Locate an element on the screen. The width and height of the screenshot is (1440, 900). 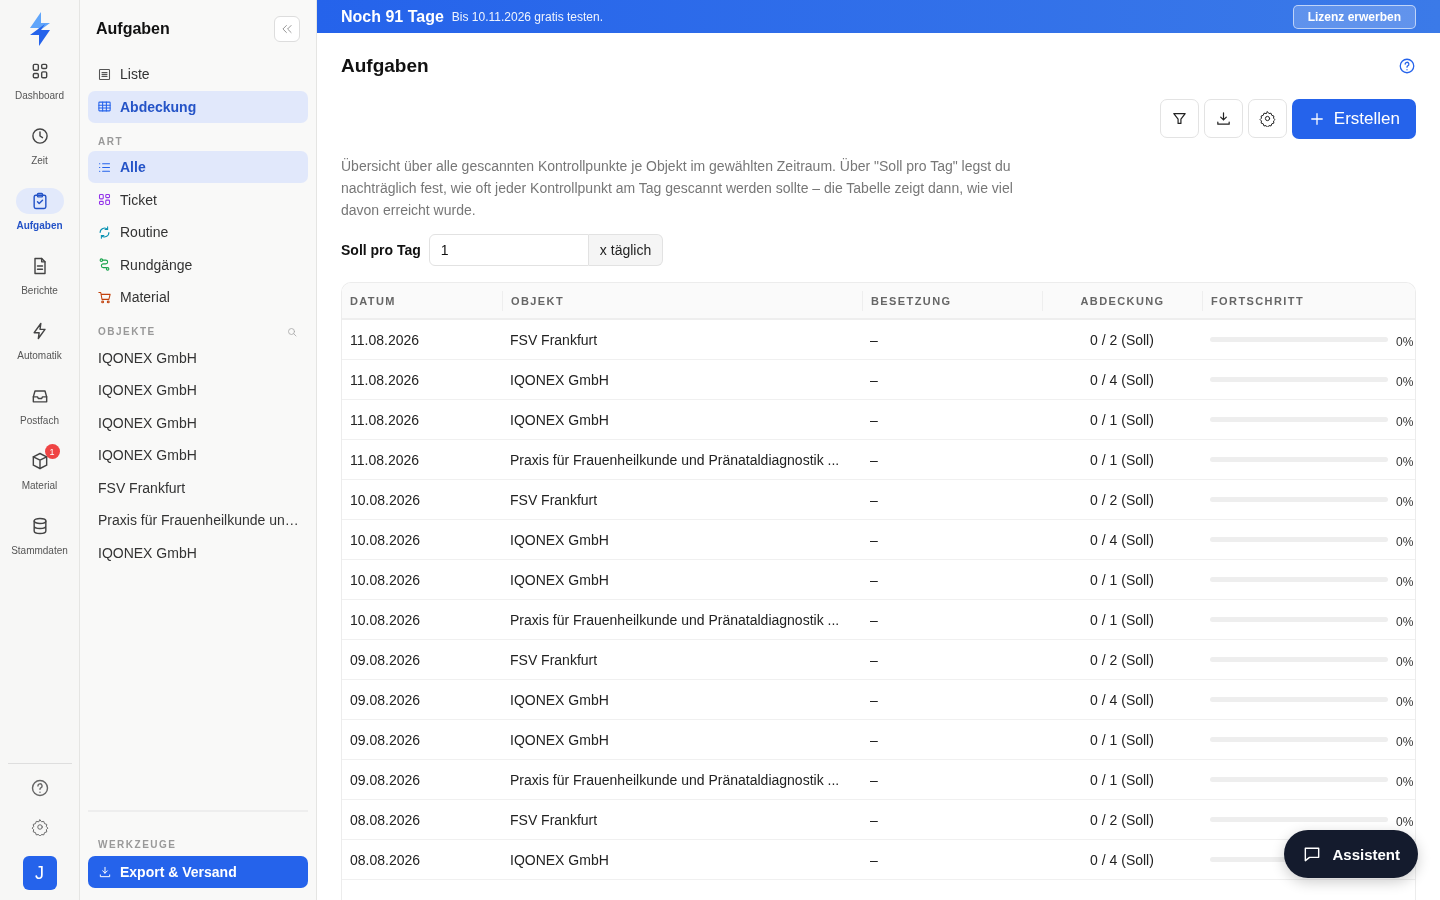
target-input-field: 1 is located at coordinates (508, 250).